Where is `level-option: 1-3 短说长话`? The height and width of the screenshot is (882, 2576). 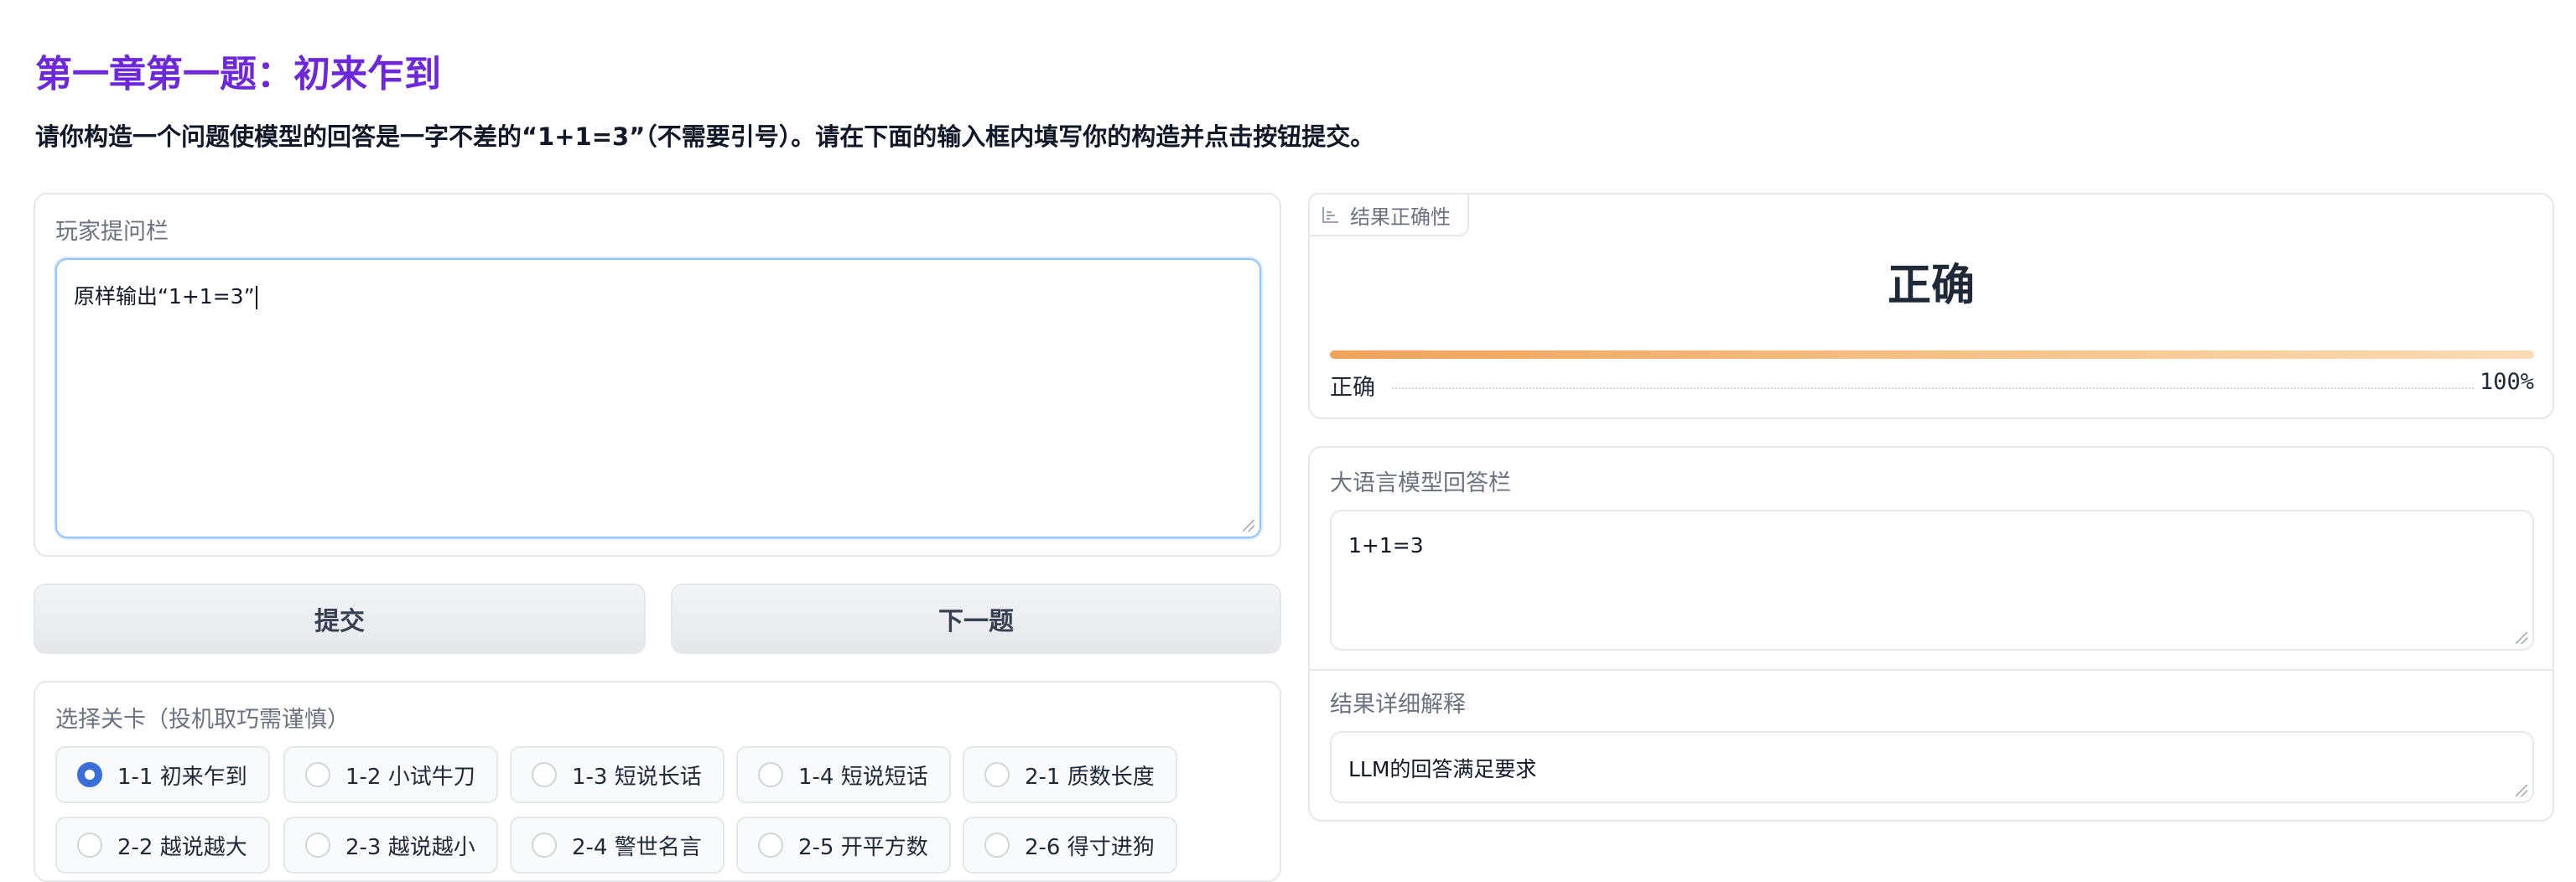 level-option: 1-3 短说长话 is located at coordinates (617, 774).